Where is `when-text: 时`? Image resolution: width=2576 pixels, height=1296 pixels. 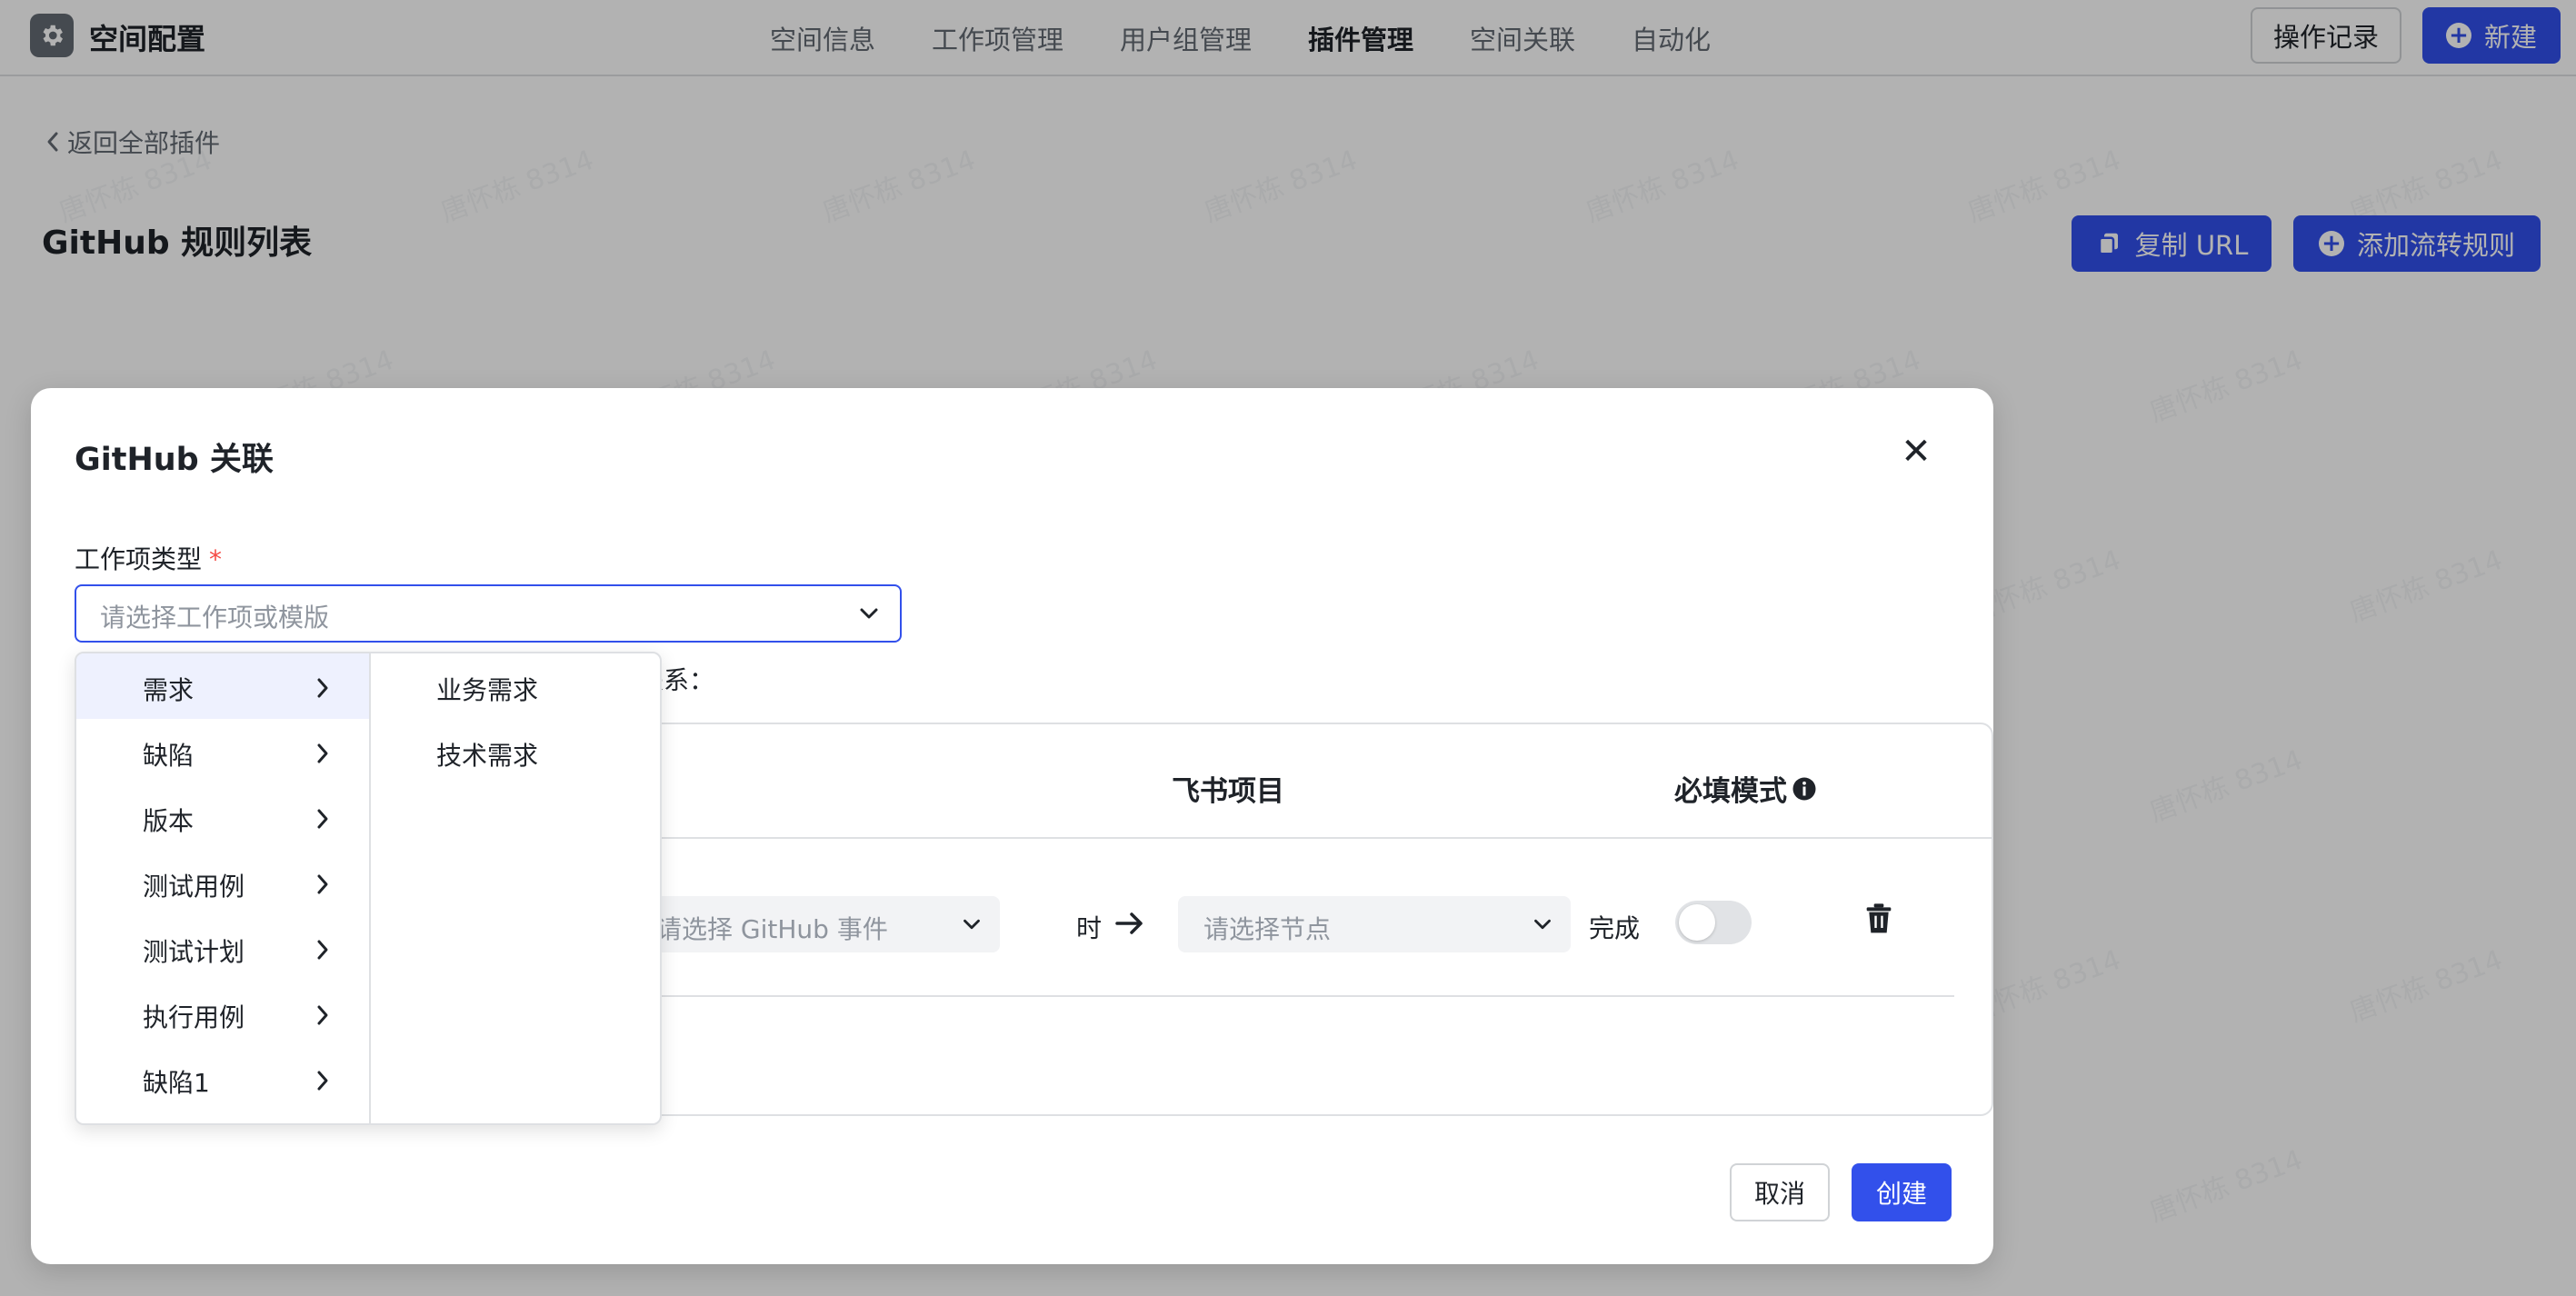 when-text: 时 is located at coordinates (1089, 928).